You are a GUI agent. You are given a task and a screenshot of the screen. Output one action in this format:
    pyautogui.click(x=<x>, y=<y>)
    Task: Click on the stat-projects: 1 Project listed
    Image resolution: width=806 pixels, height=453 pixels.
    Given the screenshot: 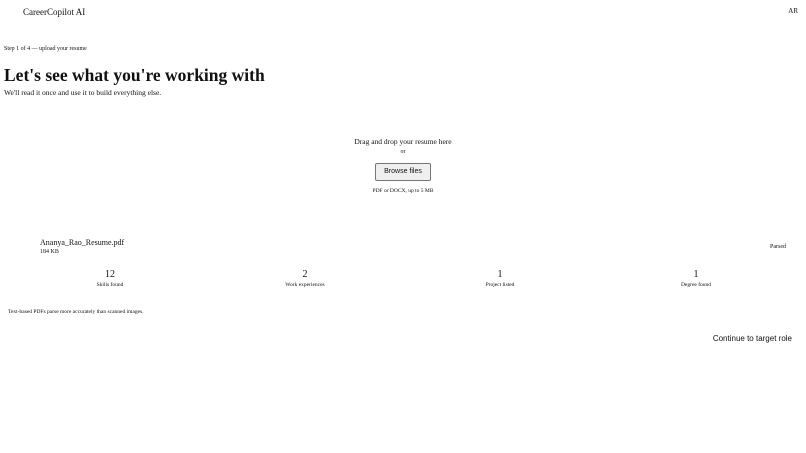 What is the action you would take?
    pyautogui.click(x=500, y=279)
    